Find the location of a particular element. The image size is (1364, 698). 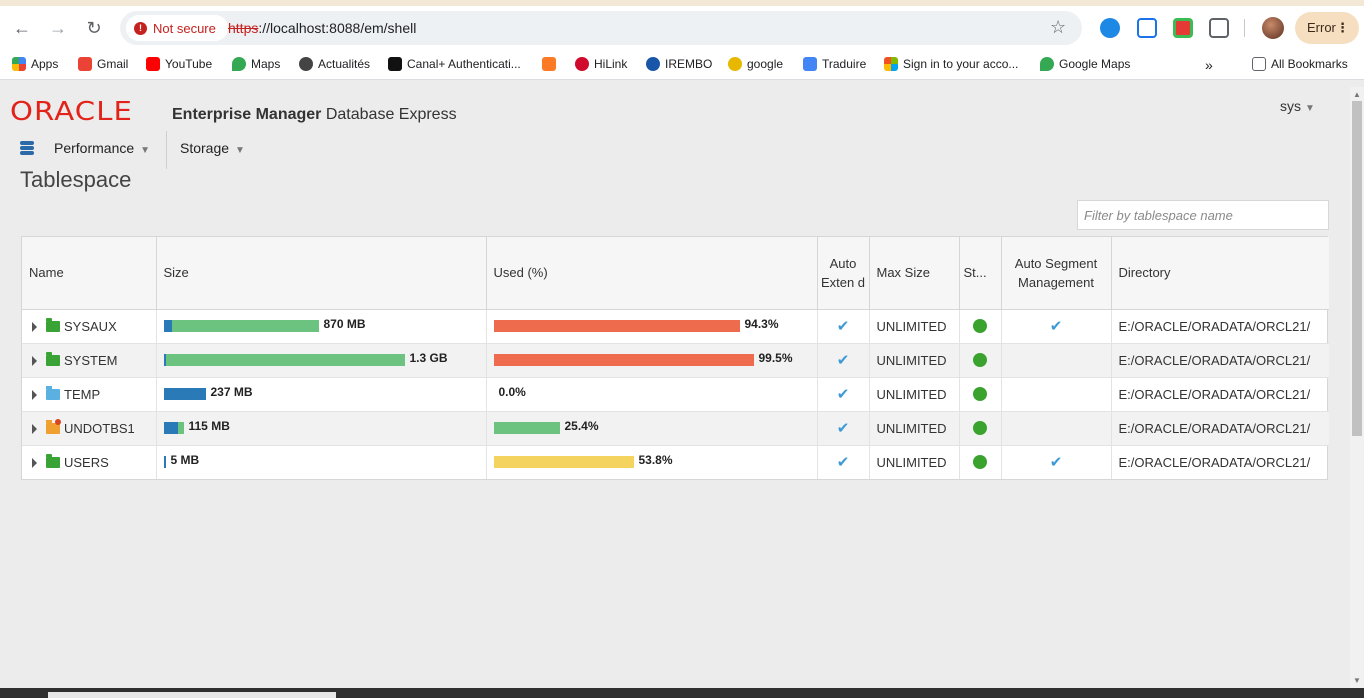

column-header-name: Name is located at coordinates (89, 273).